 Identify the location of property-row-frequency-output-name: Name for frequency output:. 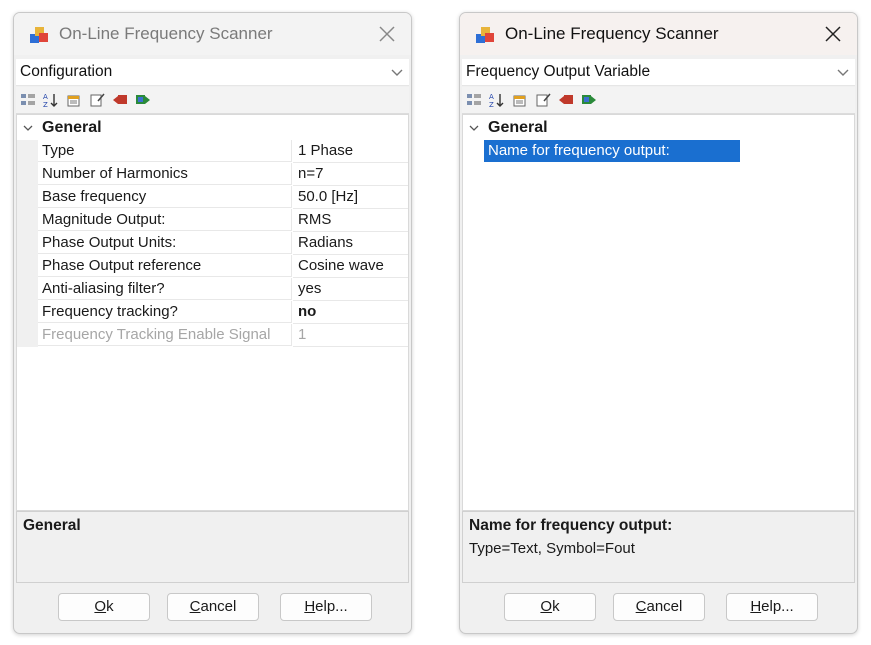
(658, 151).